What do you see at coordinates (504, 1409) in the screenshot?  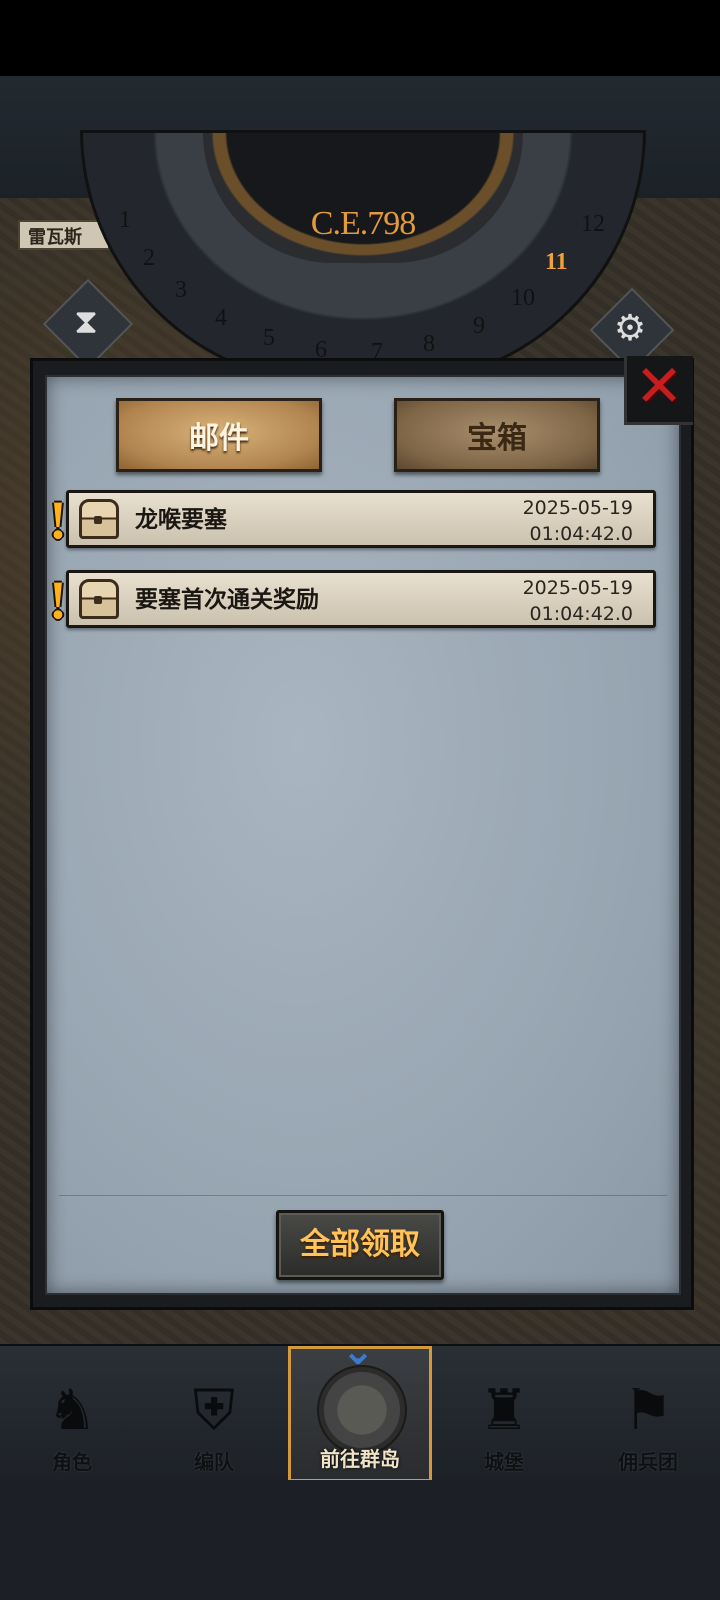 I see `castle-icon: ♜` at bounding box center [504, 1409].